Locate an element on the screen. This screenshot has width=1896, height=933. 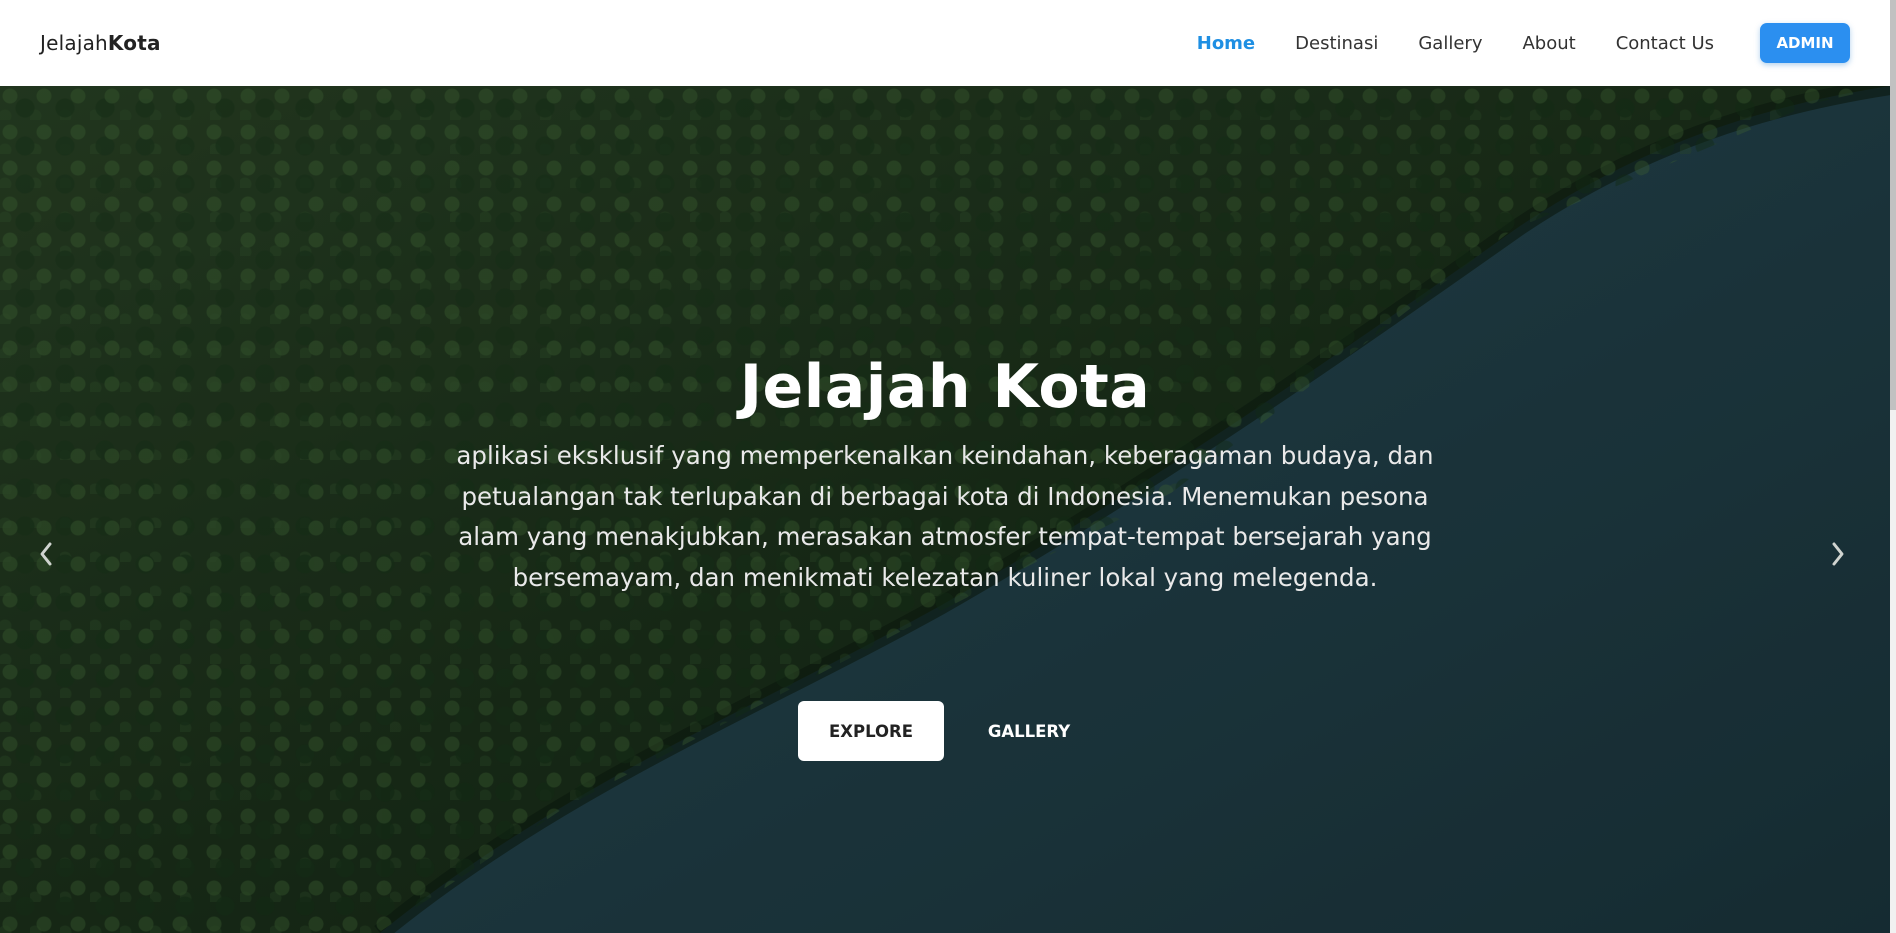
nav-contact-us: Contact Us is located at coordinates (1665, 43).